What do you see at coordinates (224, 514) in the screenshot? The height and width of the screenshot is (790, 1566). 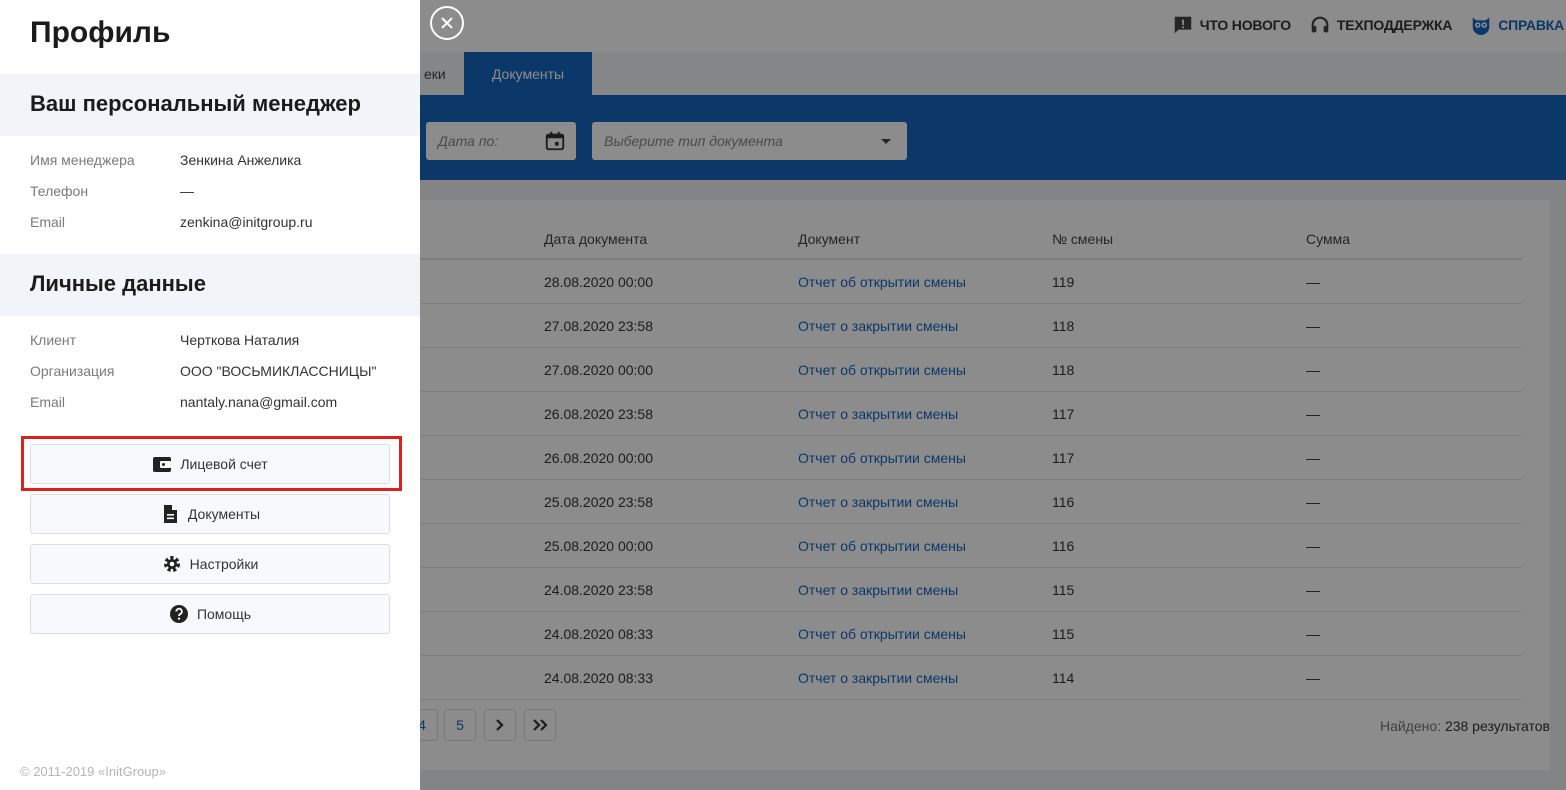 I see `documents-button-label: Документы` at bounding box center [224, 514].